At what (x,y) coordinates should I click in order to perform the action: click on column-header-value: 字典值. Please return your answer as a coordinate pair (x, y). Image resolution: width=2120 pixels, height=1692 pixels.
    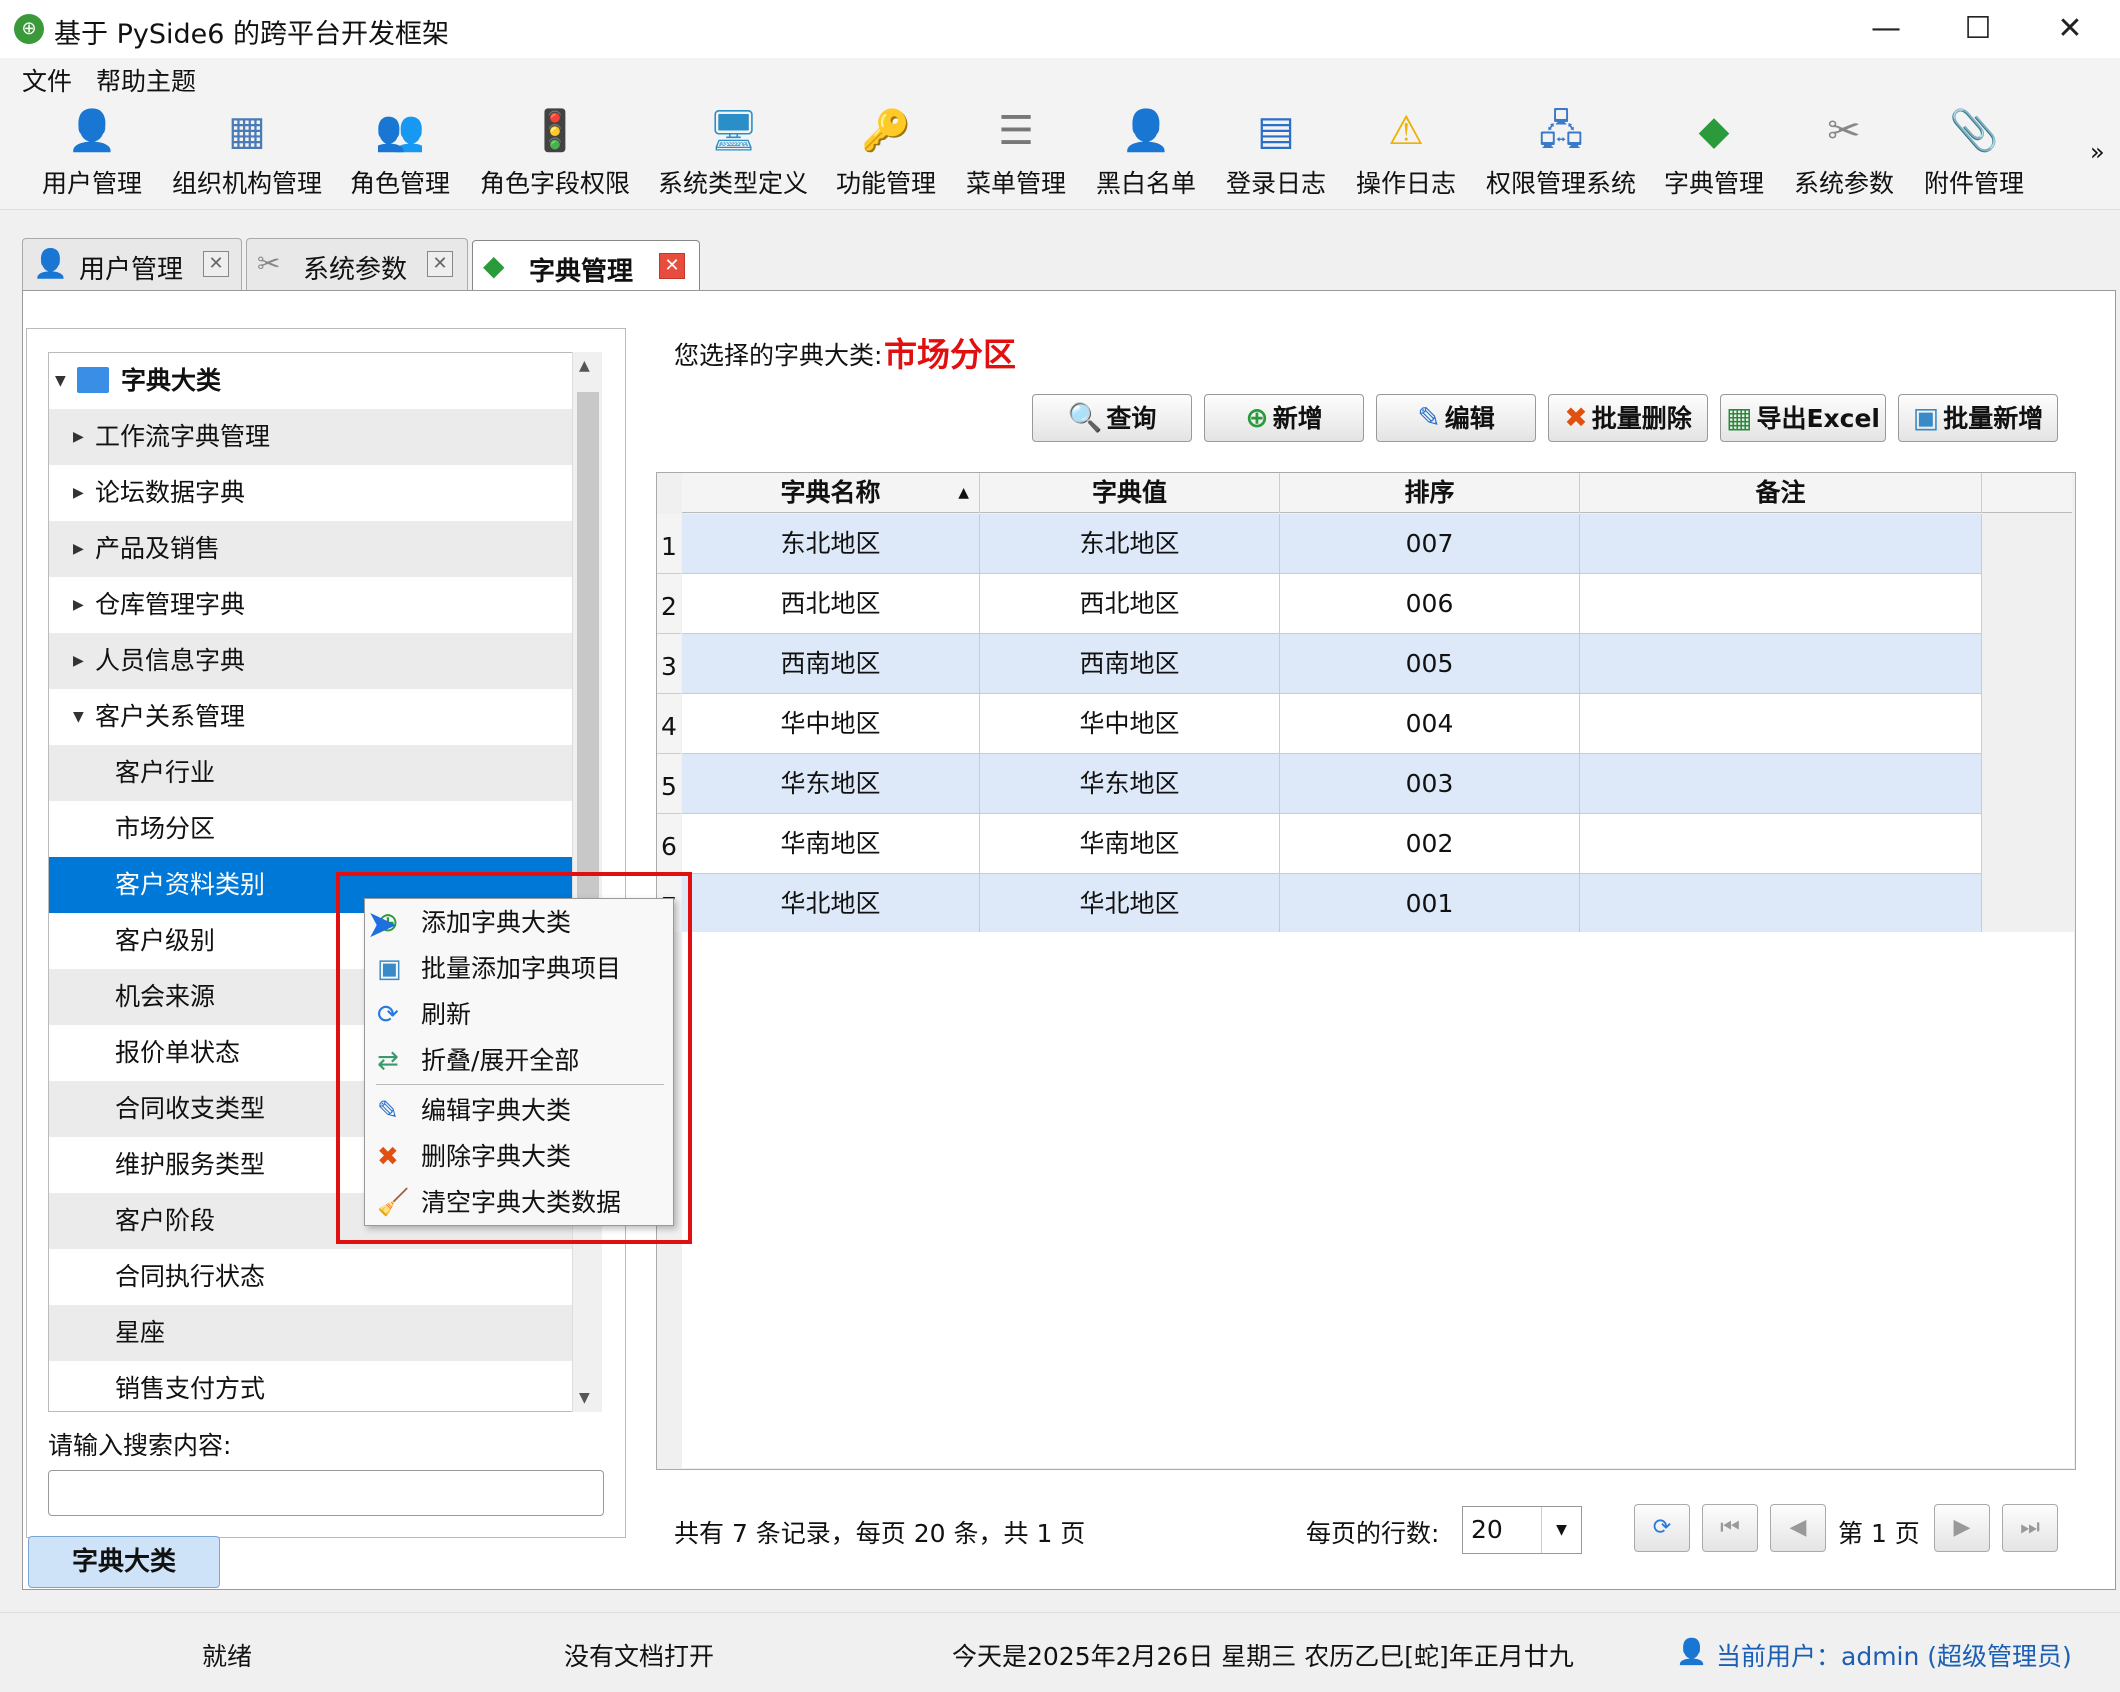
    Looking at the image, I should click on (1130, 493).